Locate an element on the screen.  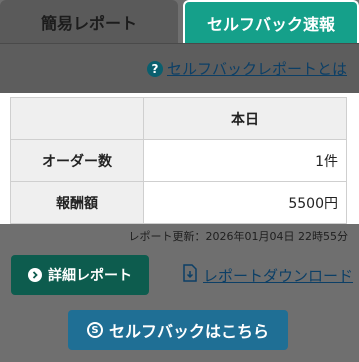
selfback-button: S セルフバックはこちら is located at coordinates (178, 330).